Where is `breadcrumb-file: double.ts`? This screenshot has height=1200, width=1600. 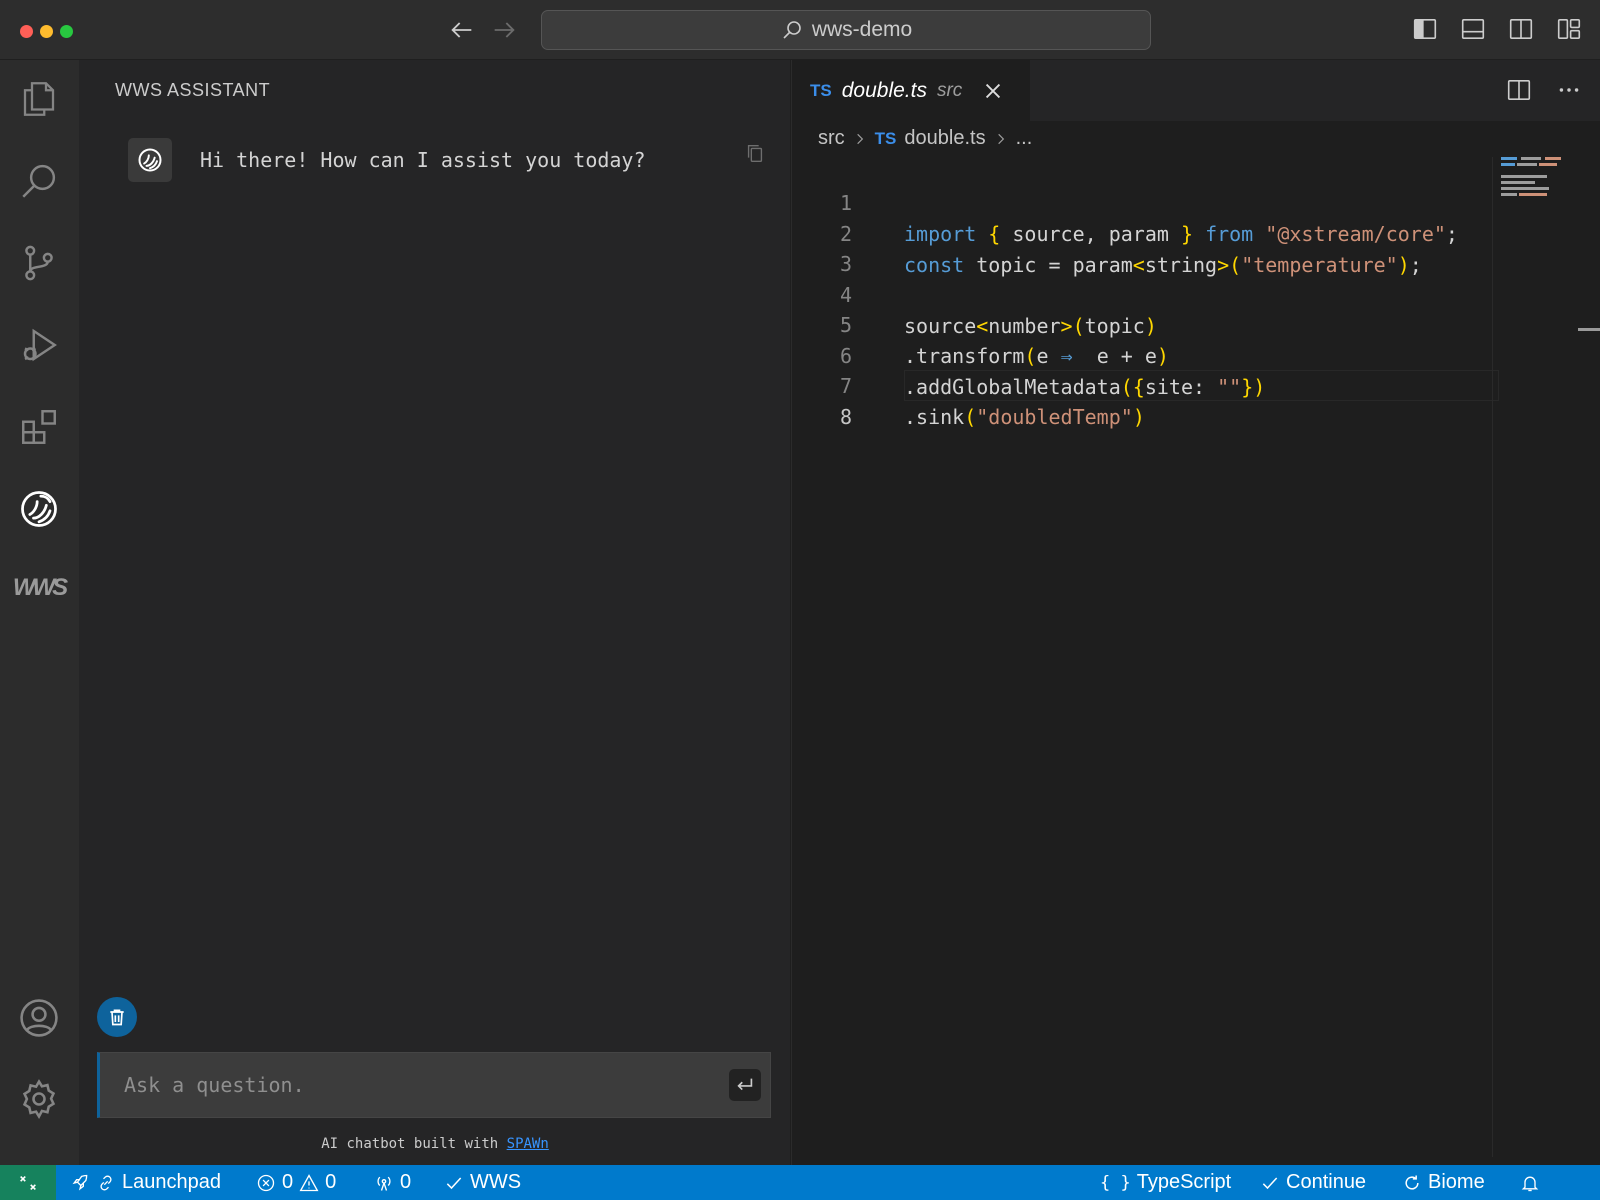 breadcrumb-file: double.ts is located at coordinates (944, 138).